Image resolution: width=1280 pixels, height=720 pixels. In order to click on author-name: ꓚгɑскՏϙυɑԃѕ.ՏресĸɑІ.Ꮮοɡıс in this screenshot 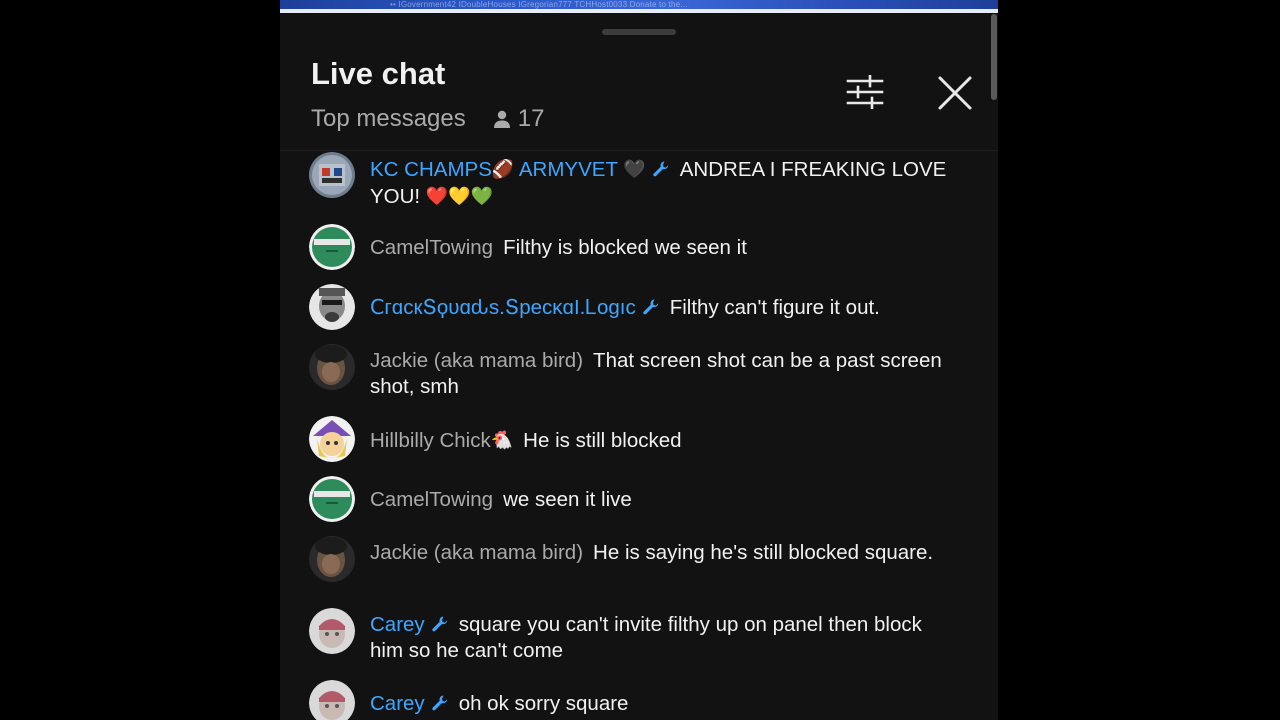, I will do `click(515, 307)`.